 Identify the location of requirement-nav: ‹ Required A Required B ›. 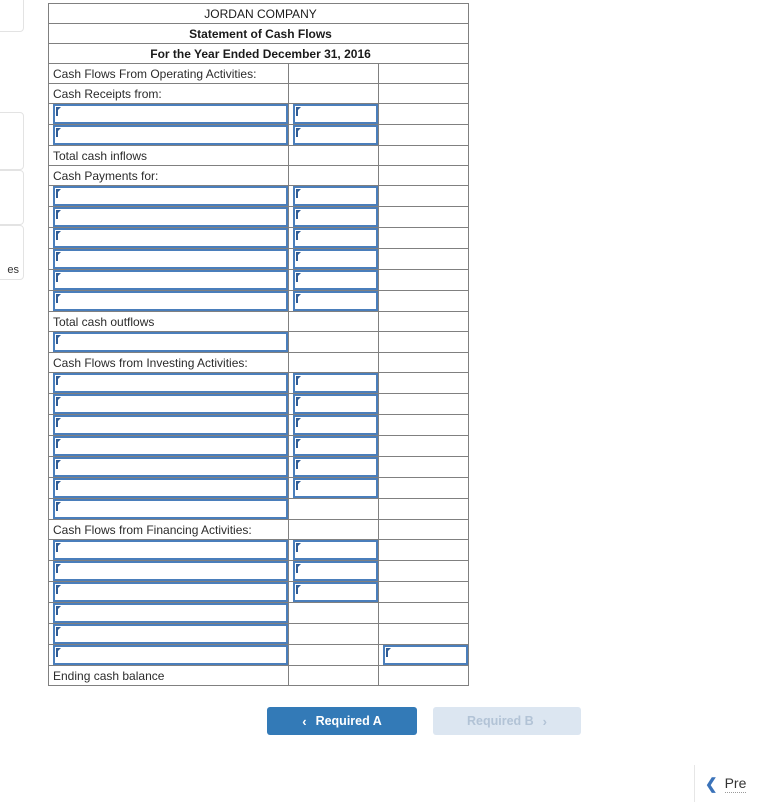
(424, 721).